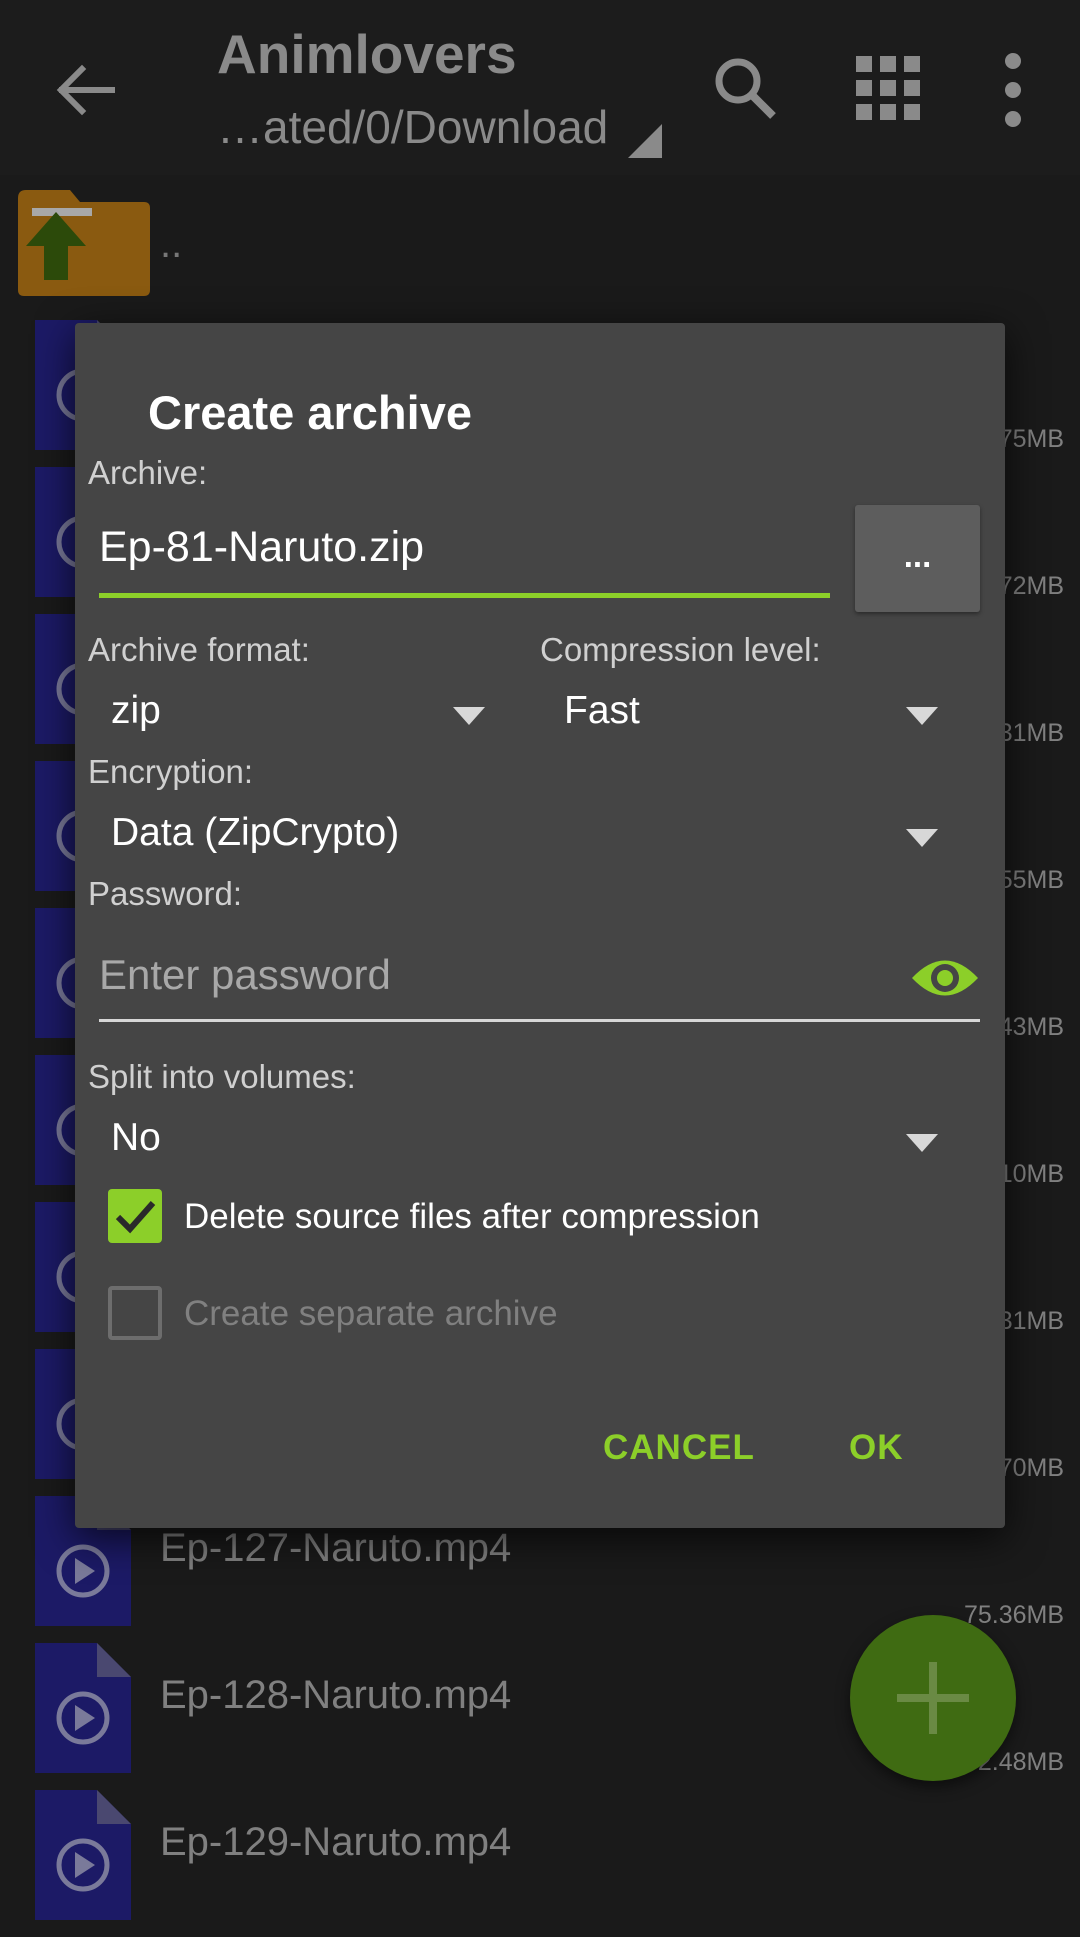 The height and width of the screenshot is (1937, 1080). Describe the element at coordinates (371, 1314) in the screenshot. I see `separate-archive-label: Create separate archive` at that location.